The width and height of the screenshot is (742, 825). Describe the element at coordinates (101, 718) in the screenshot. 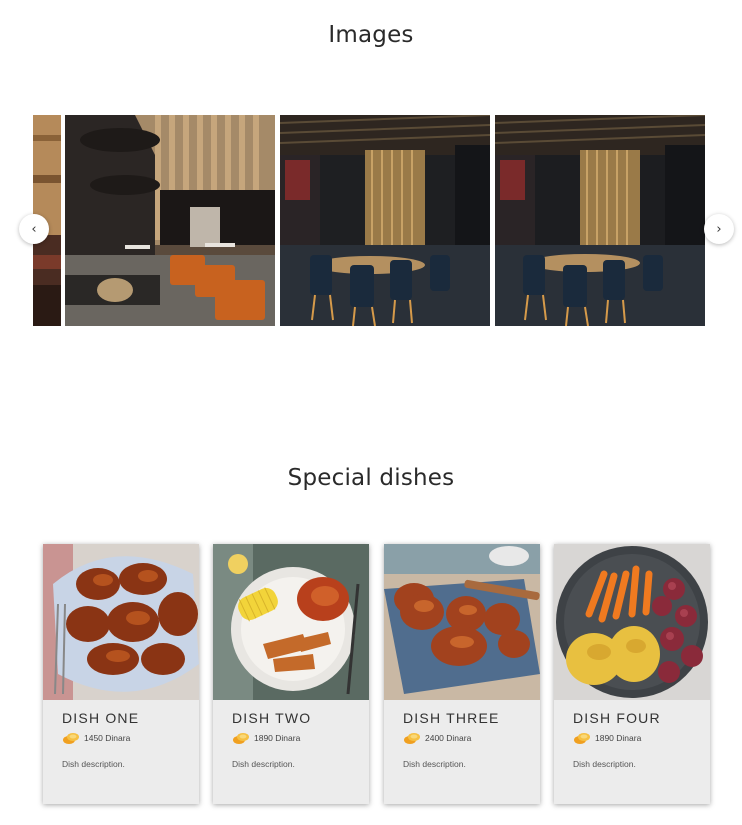

I see `dish-name: DISH ONE` at that location.